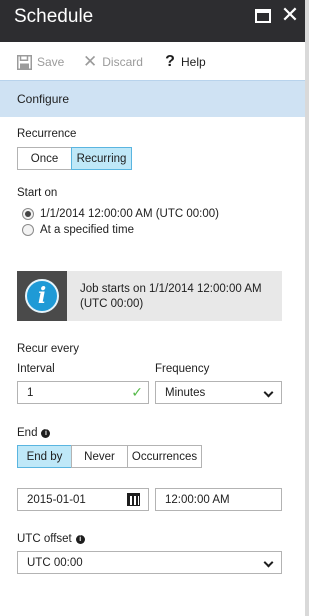  I want to click on start-on-option-specified: At a specified time, so click(78, 230).